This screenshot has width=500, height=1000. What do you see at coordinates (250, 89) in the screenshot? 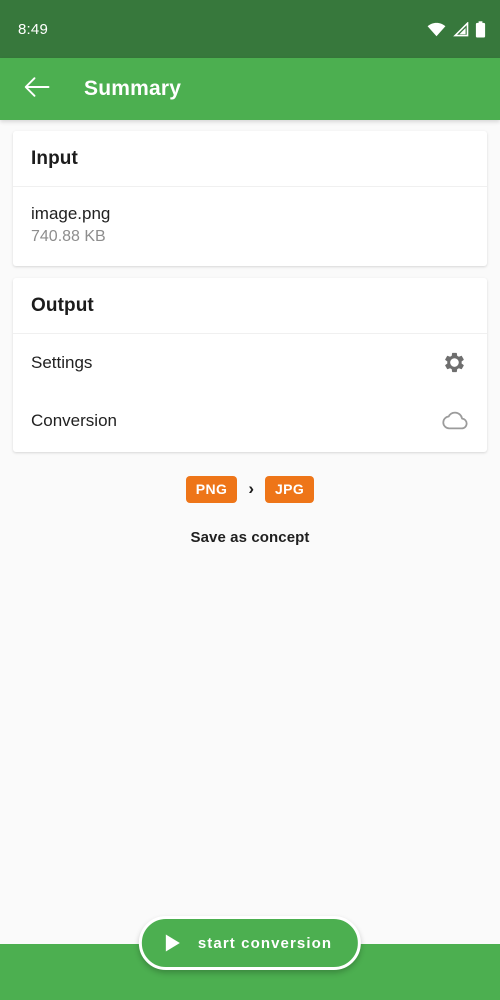
I see `app-bar: Summary` at bounding box center [250, 89].